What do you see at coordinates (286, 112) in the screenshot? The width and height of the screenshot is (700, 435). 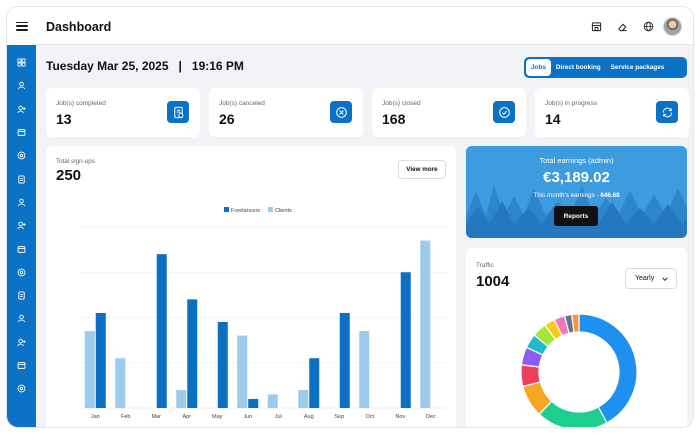 I see `stat-card-canceled: Job(s) canceled 26` at bounding box center [286, 112].